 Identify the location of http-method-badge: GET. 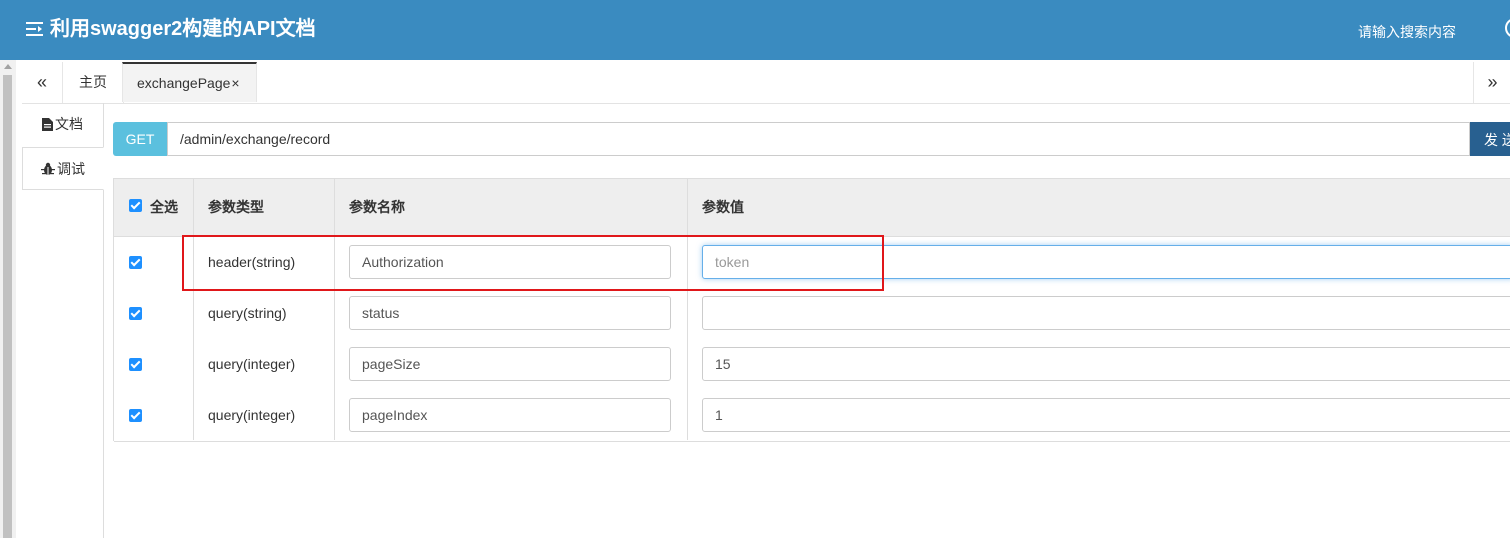
(140, 139).